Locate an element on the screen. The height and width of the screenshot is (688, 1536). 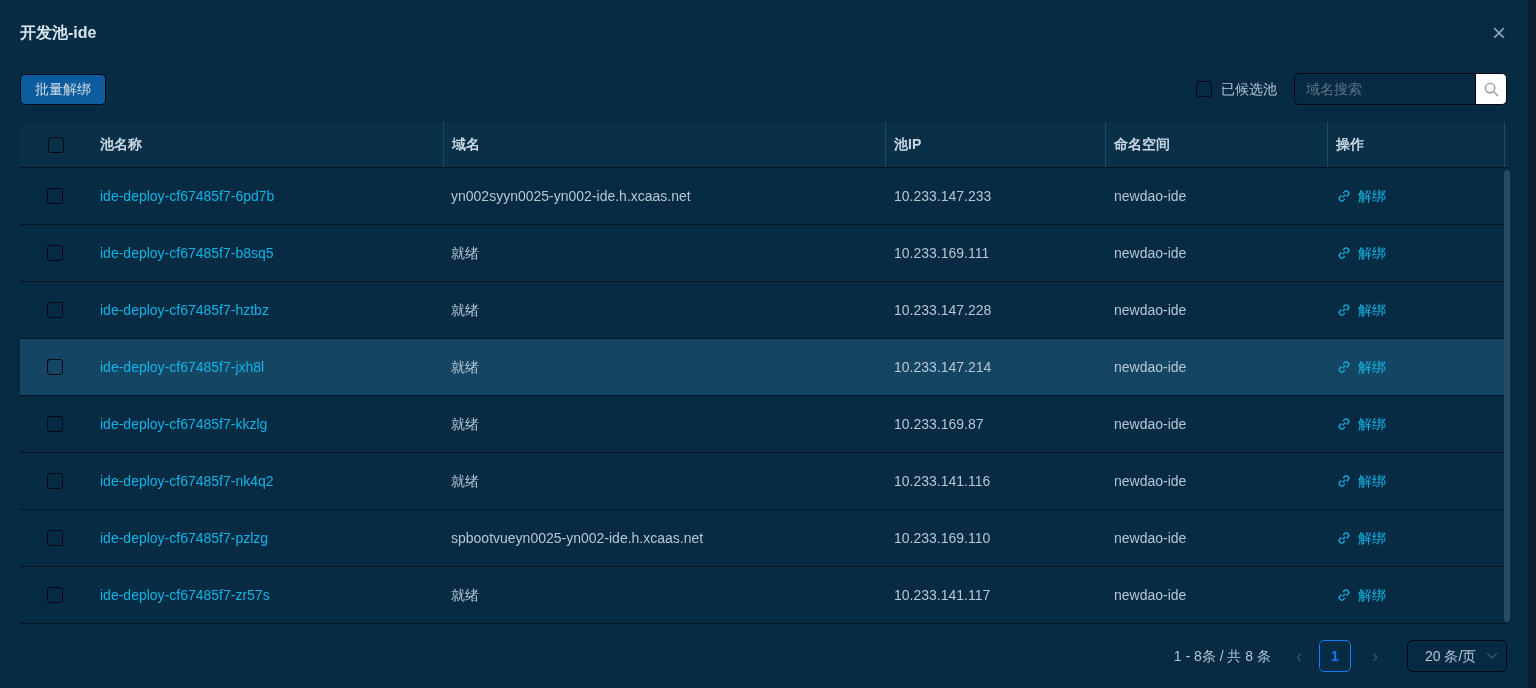
filter-label: 已候选池 is located at coordinates (1249, 89).